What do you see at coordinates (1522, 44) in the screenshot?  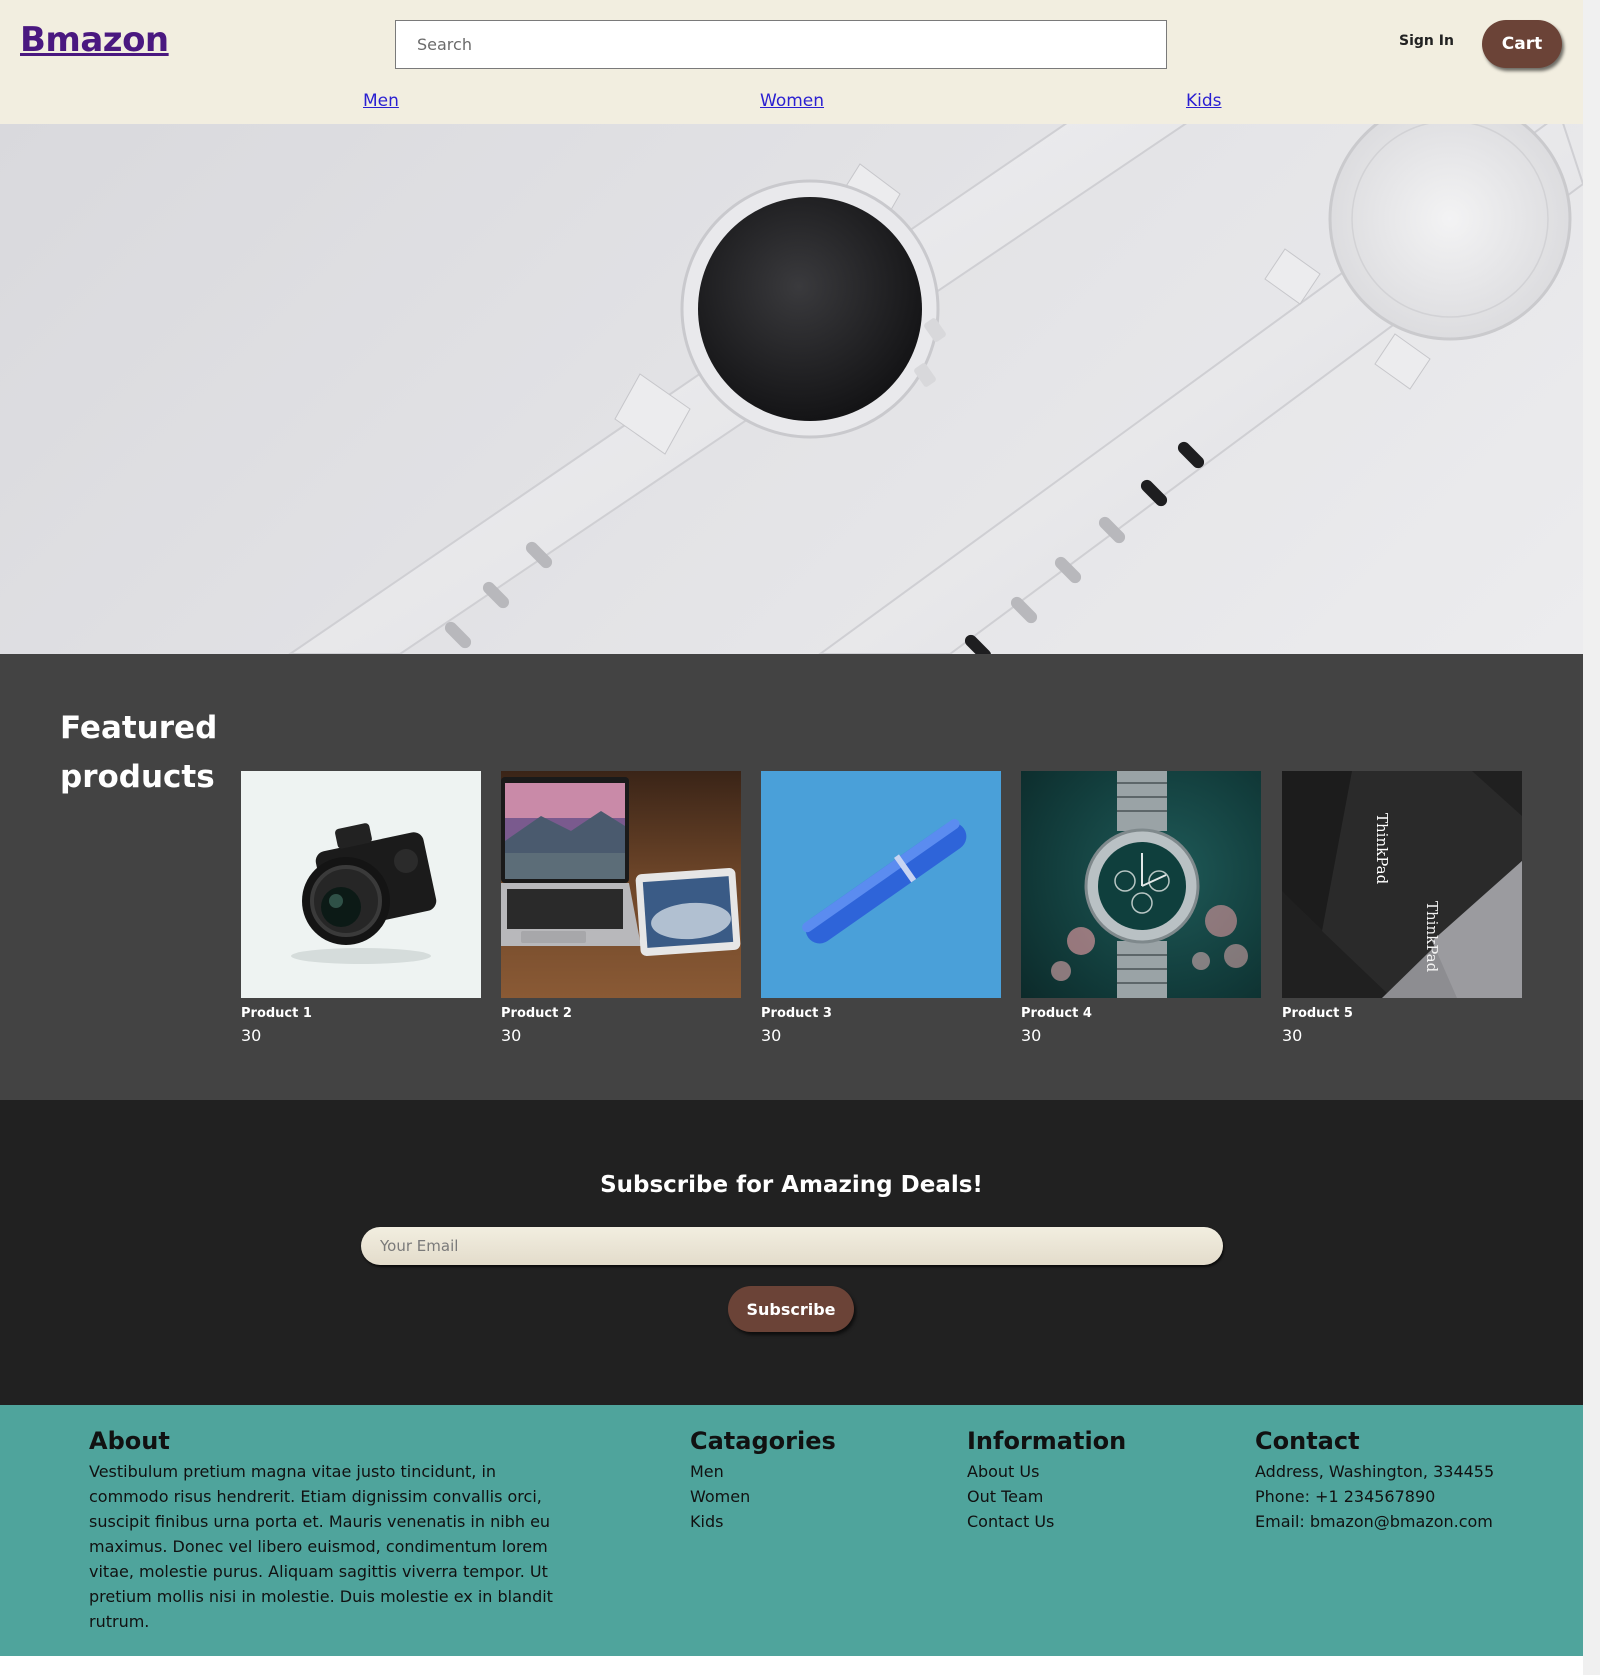 I see `cart-button: Cart` at bounding box center [1522, 44].